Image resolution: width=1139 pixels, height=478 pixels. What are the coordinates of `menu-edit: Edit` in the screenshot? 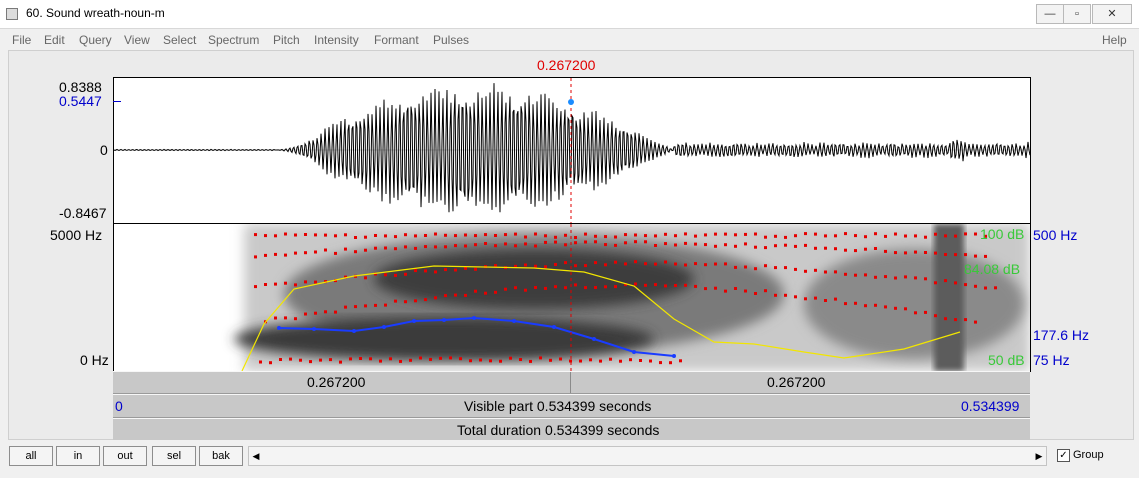 It's located at (54, 40).